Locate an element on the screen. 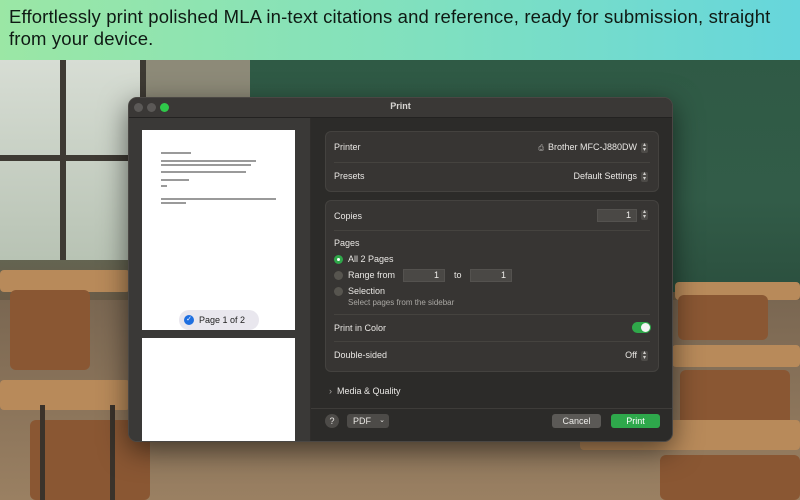  dialog-title: Print is located at coordinates (400, 106).